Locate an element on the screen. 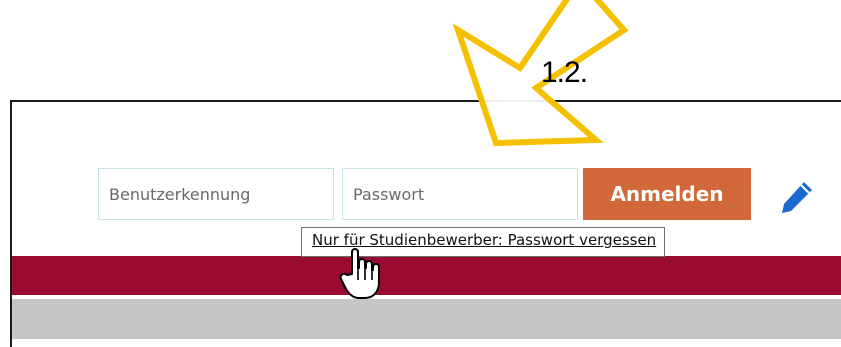  navigation-bar is located at coordinates (426, 275).